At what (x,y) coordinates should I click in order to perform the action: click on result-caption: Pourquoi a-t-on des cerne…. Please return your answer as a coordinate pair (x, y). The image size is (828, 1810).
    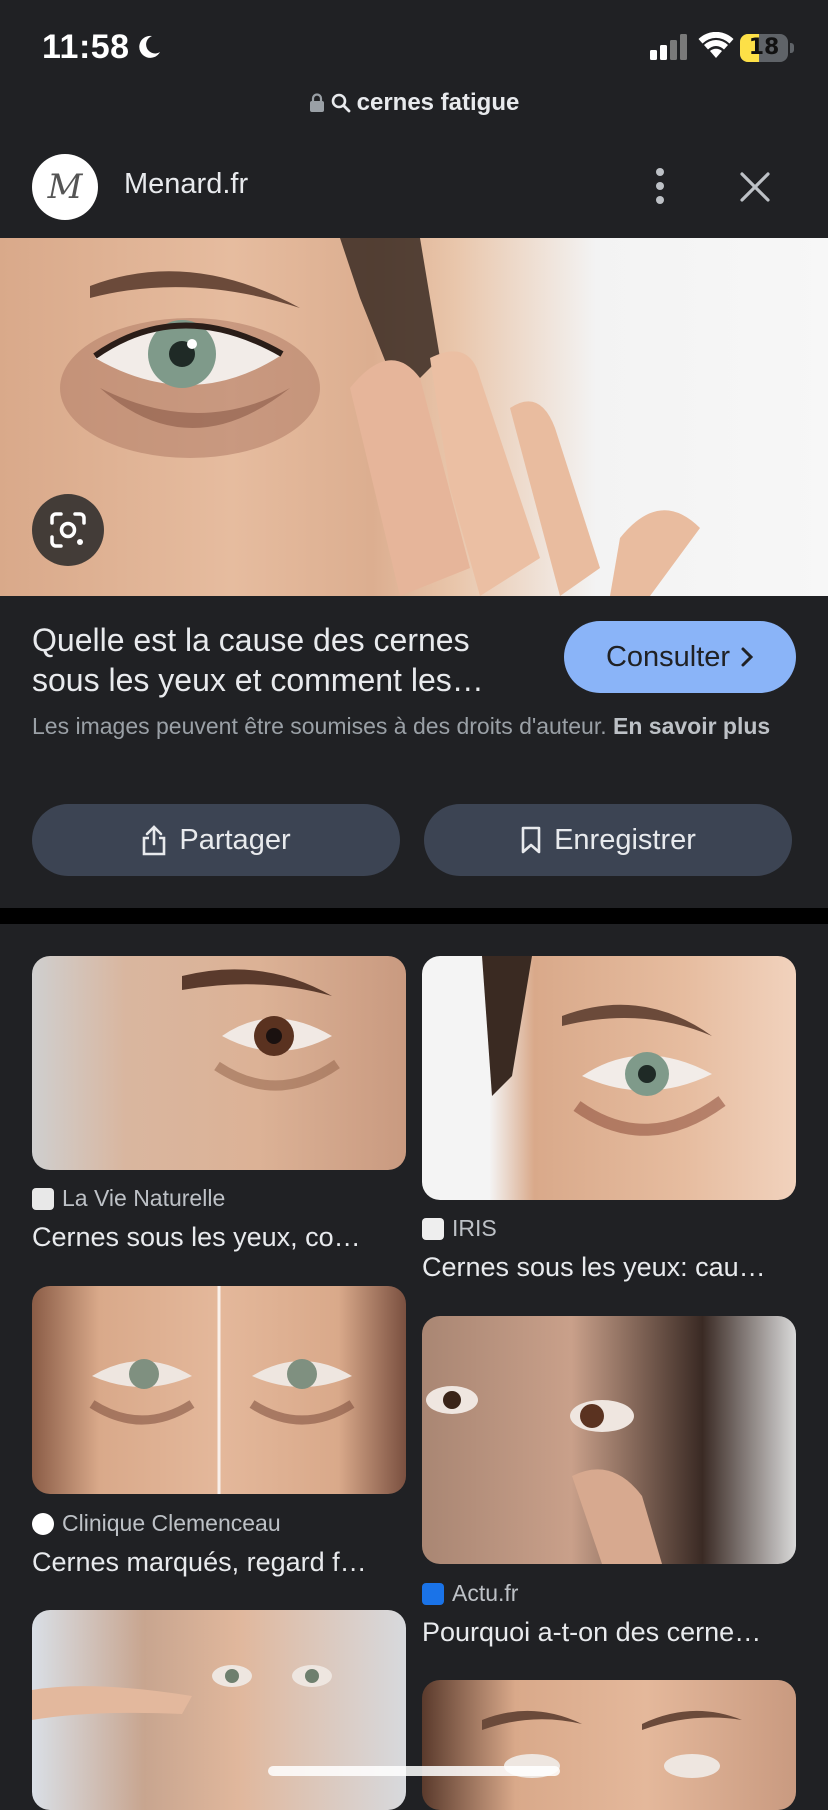
    Looking at the image, I should click on (608, 1632).